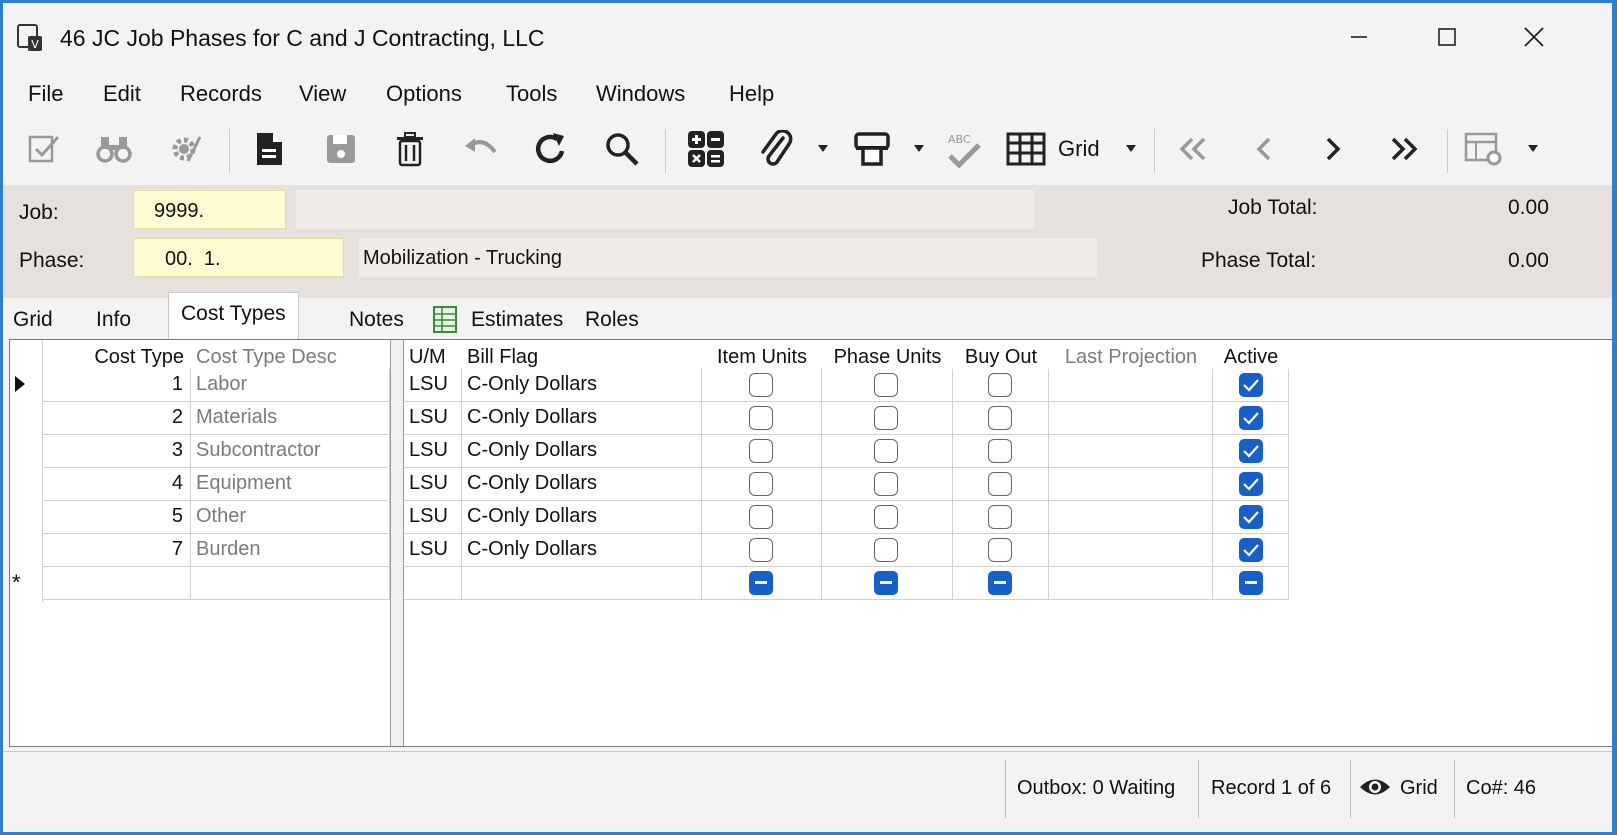 This screenshot has height=835, width=1617. Describe the element at coordinates (582, 583) in the screenshot. I see `new-row-bill-flag` at that location.